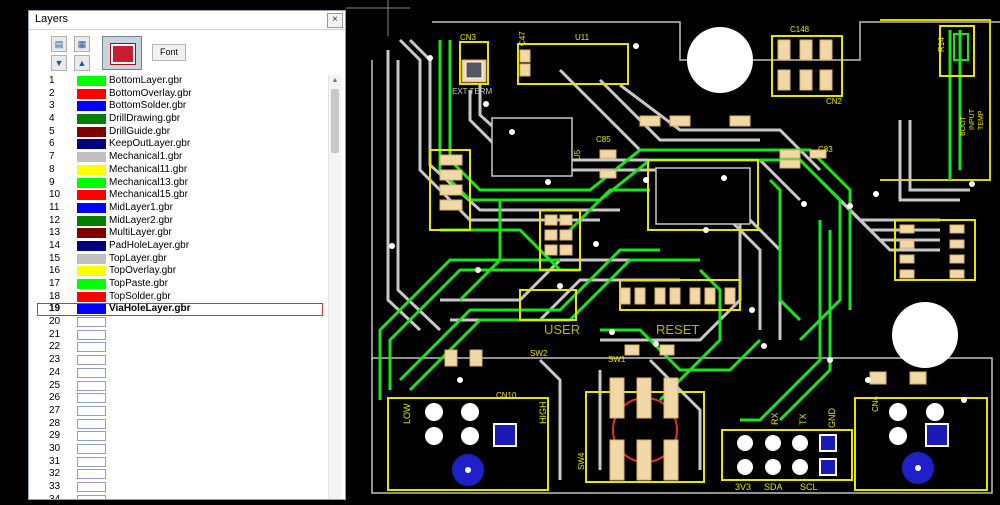  I want to click on layer-name: BottomOverlay.gbr, so click(150, 93).